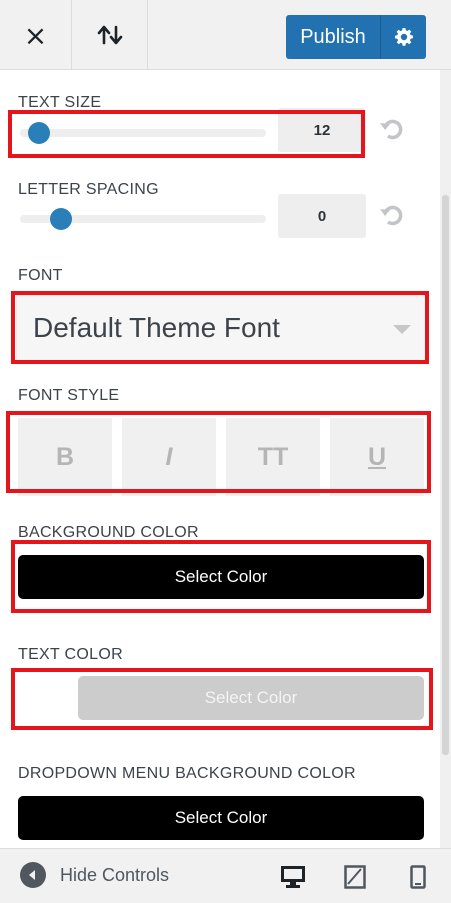  Describe the element at coordinates (445, 475) in the screenshot. I see `scrollbar-thumb` at that location.